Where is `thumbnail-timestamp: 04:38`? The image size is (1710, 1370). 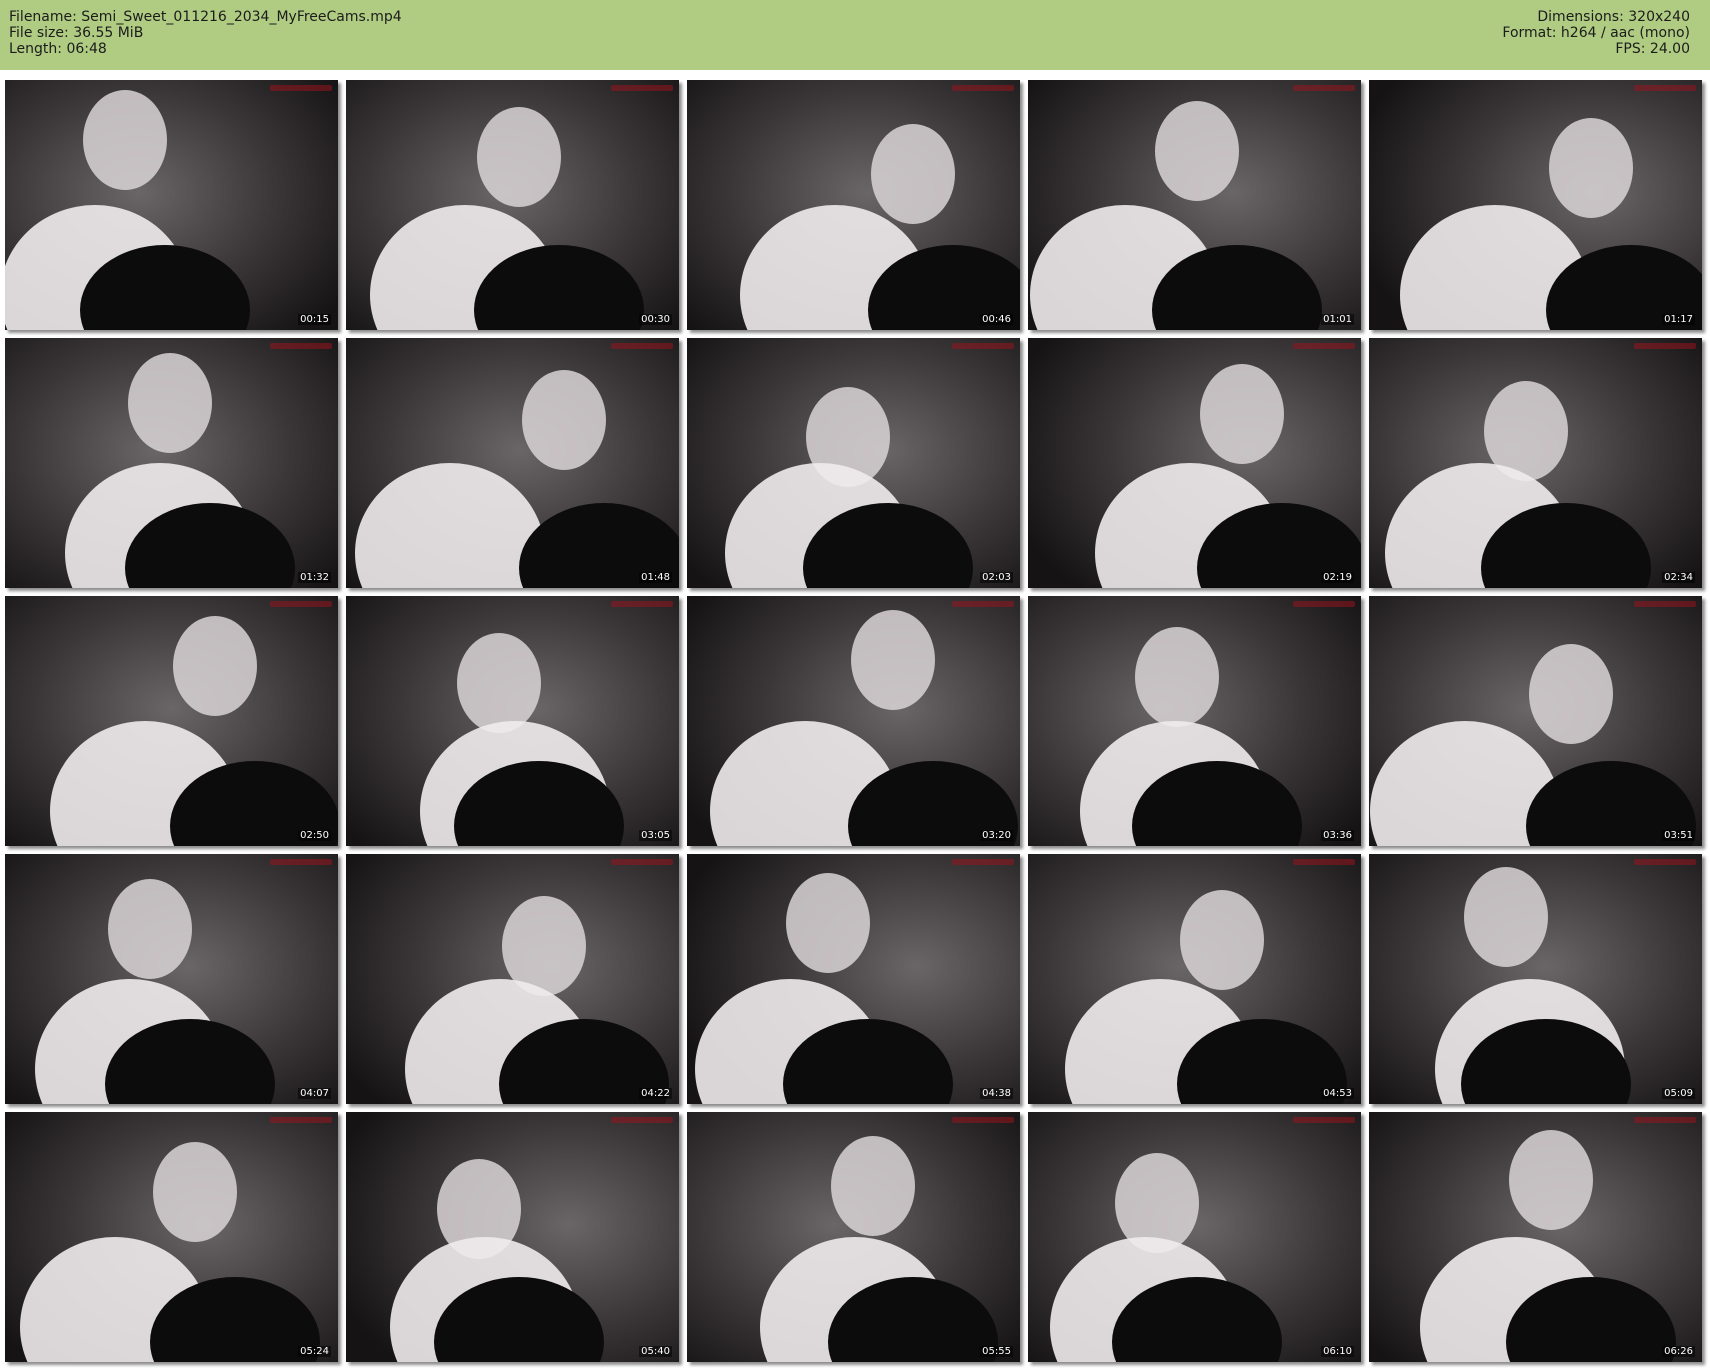 thumbnail-timestamp: 04:38 is located at coordinates (996, 1093).